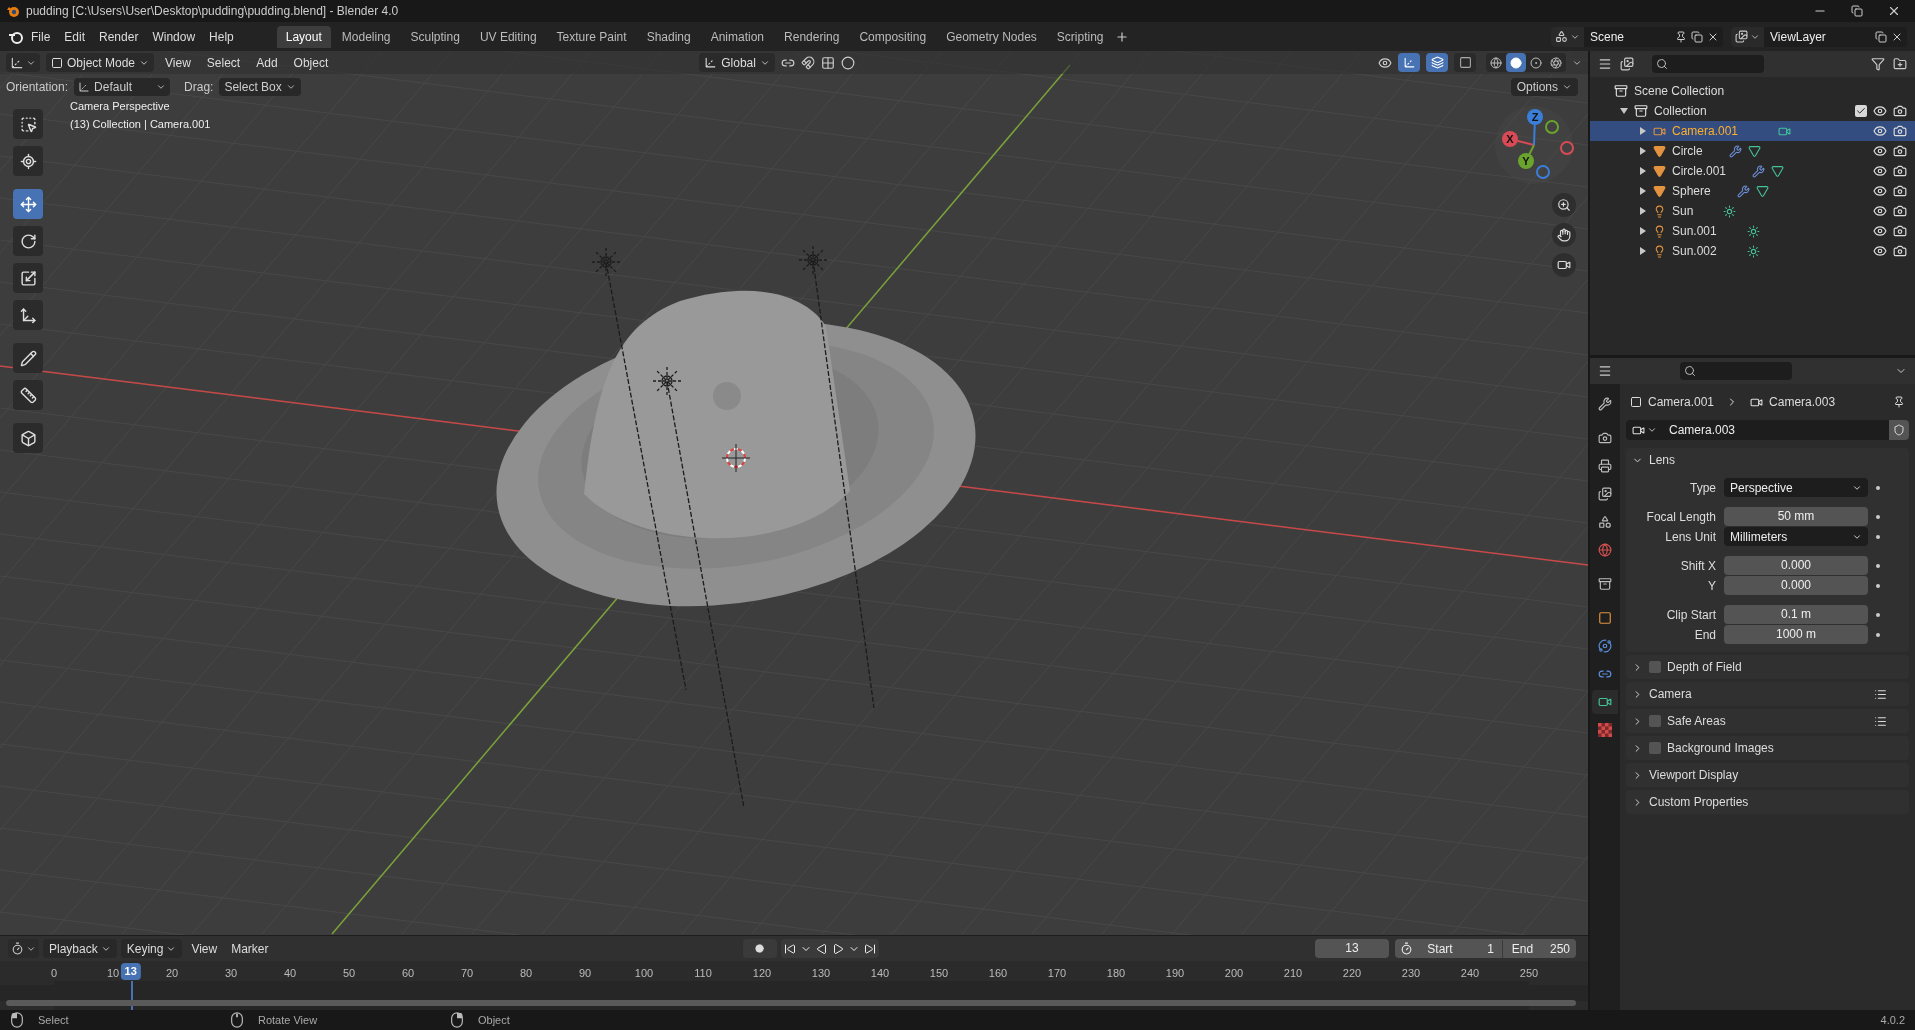 This screenshot has height=1030, width=1915. What do you see at coordinates (791, 1003) in the screenshot?
I see `scrollbar` at bounding box center [791, 1003].